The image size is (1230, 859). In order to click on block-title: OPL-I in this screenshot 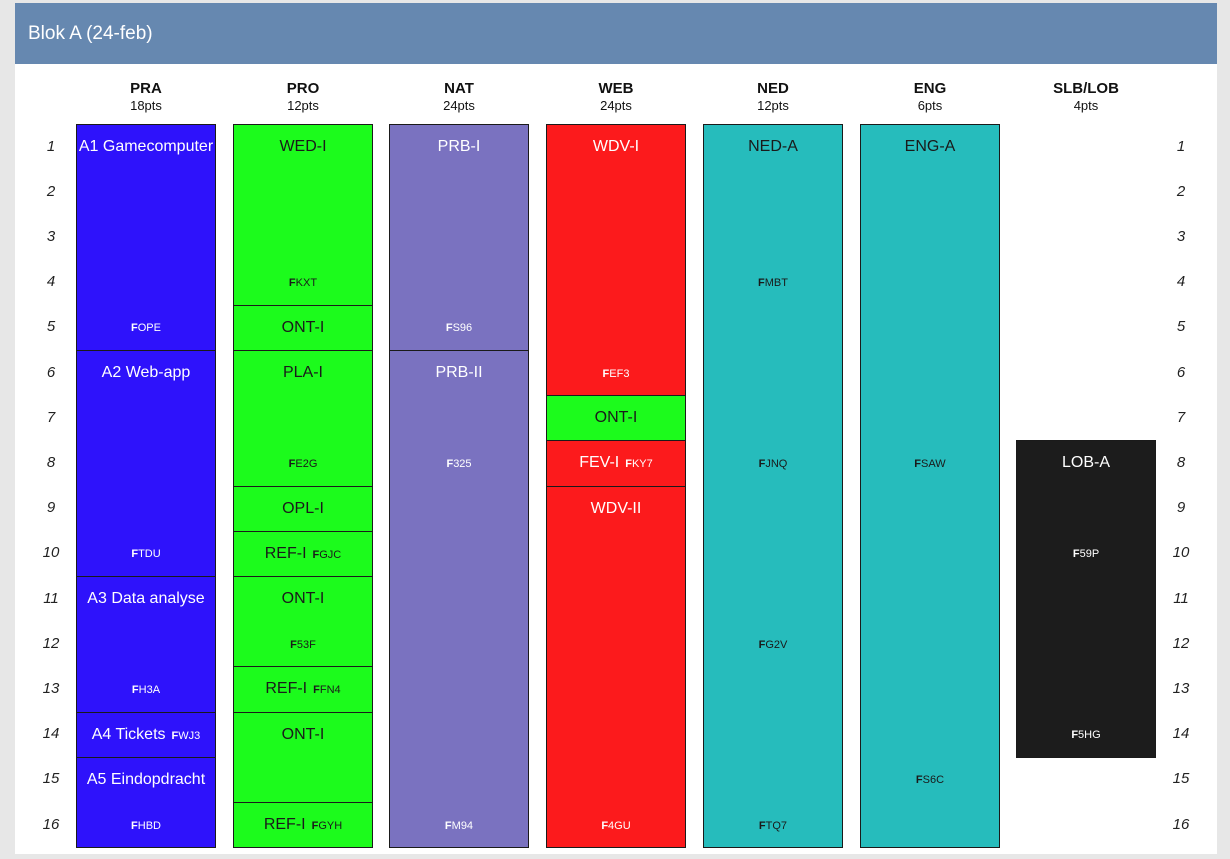, I will do `click(303, 509)`.